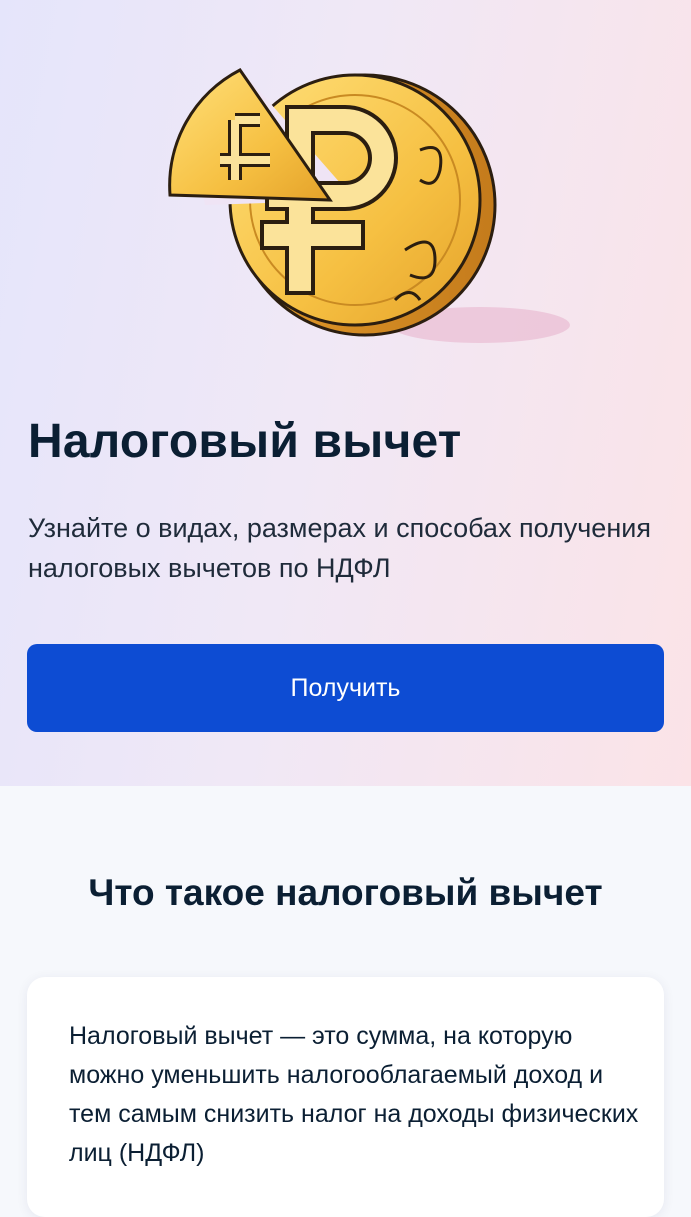 The width and height of the screenshot is (691, 1217). I want to click on section-title: Что такое налоговый вычет, so click(345, 892).